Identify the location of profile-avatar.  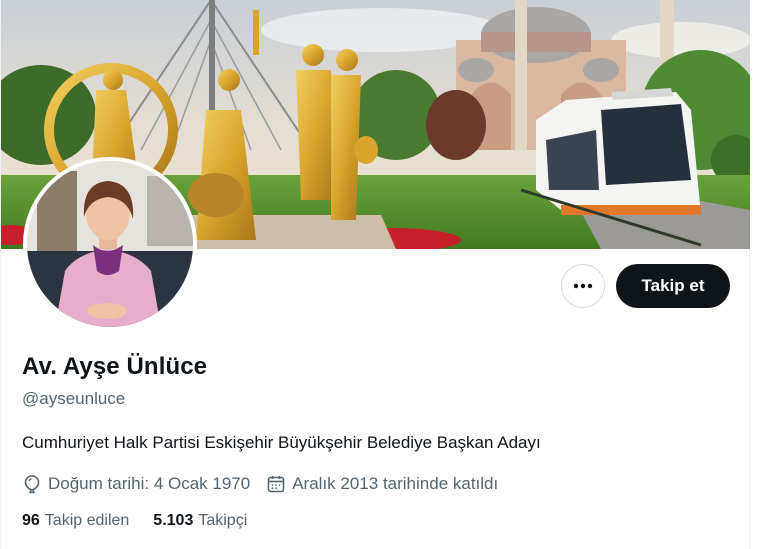
(110, 244).